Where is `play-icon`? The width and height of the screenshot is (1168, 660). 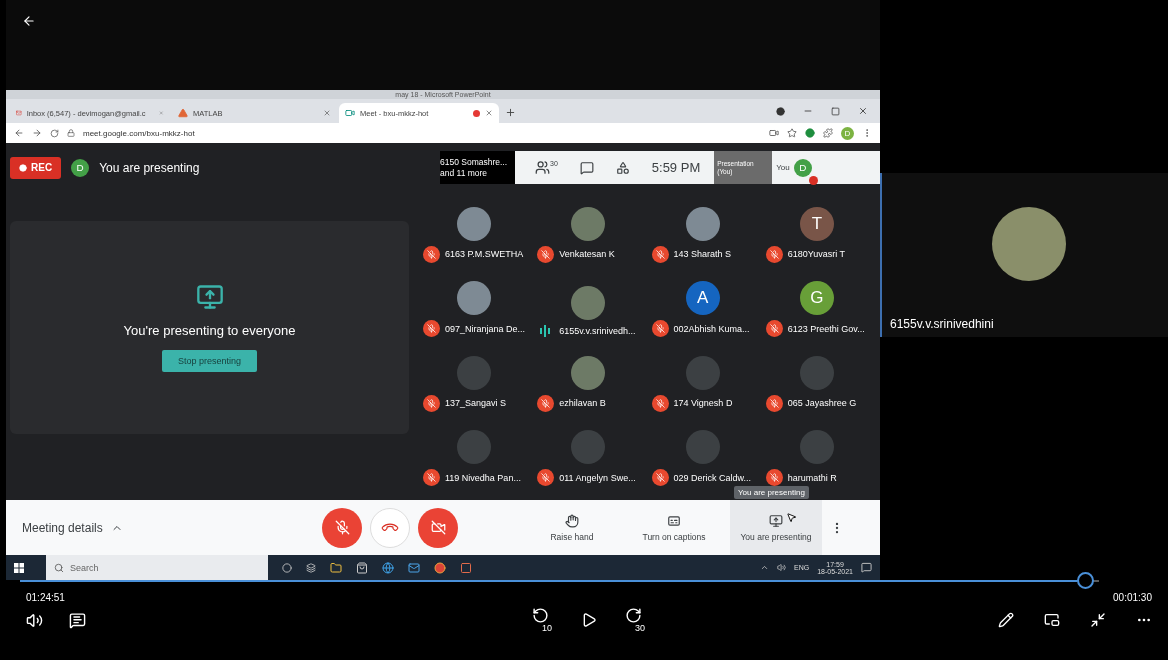 play-icon is located at coordinates (589, 620).